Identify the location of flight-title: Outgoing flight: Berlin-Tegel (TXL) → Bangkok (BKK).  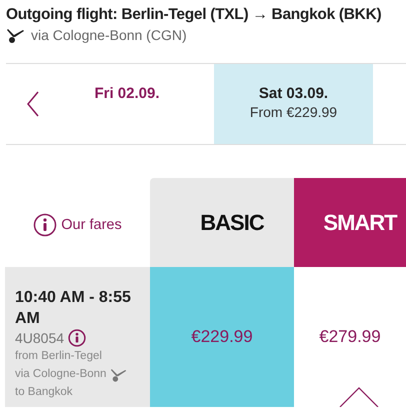
(194, 15).